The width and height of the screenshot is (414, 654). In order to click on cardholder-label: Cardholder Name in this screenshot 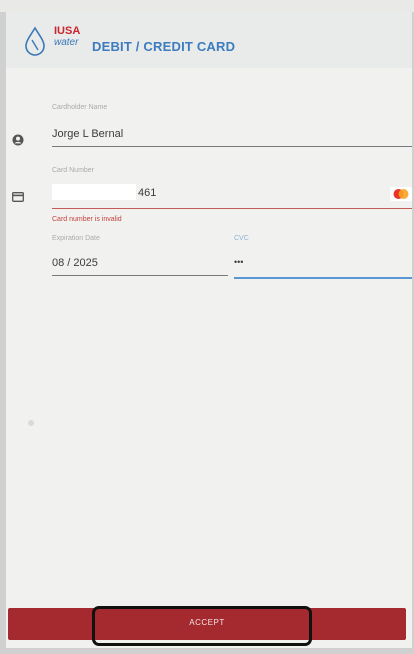, I will do `click(80, 107)`.